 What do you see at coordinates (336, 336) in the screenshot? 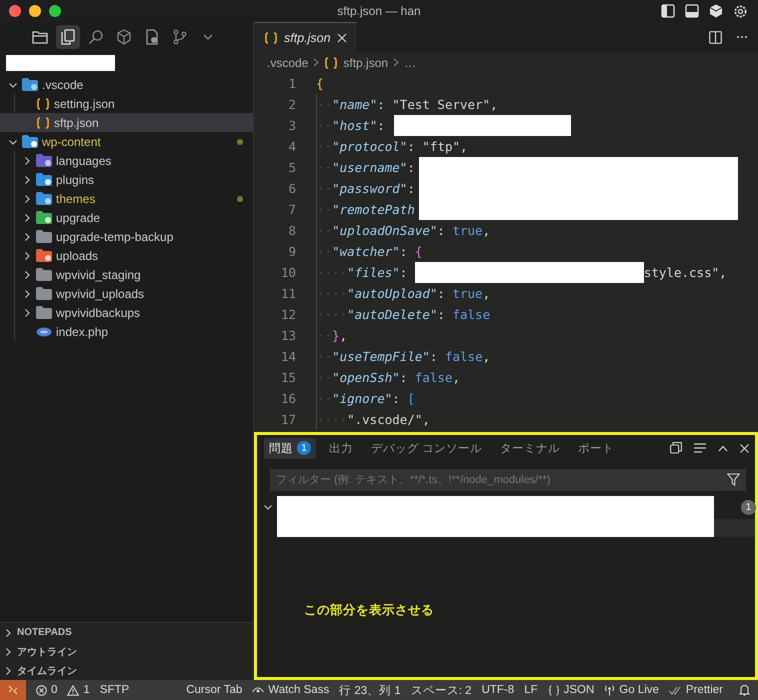
I see `code-token: }` at bounding box center [336, 336].